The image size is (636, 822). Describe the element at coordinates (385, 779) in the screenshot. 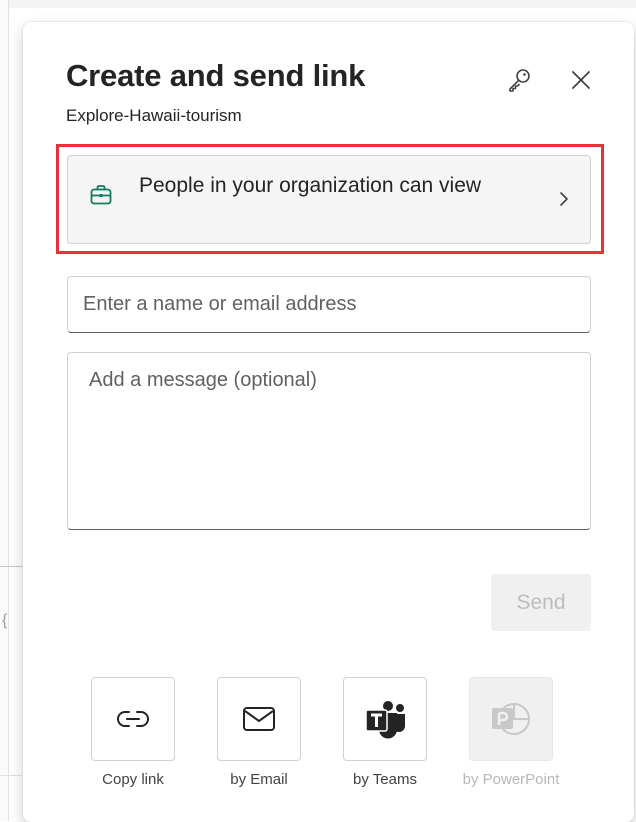

I see `share-by-teams-label: by Teams` at that location.